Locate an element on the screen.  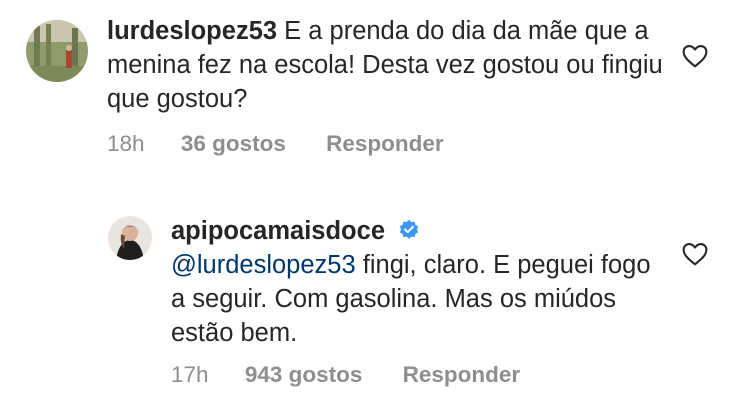
verified-badge-icon is located at coordinates (409, 227).